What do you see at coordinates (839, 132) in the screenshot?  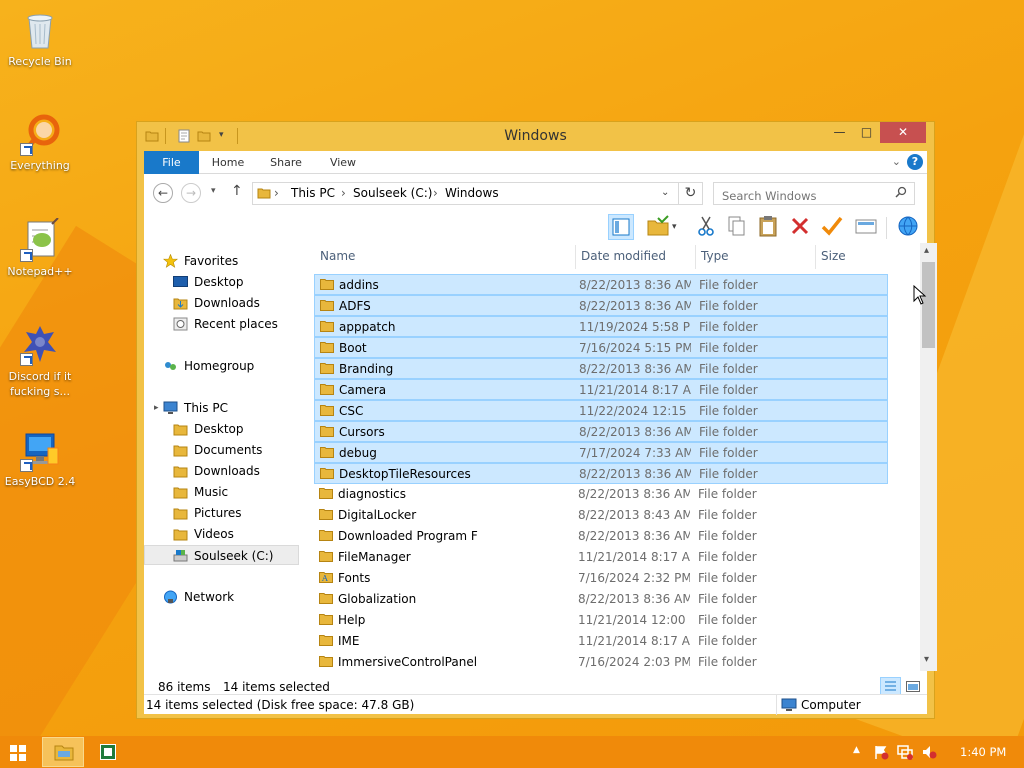 I see `minimize-button: —` at bounding box center [839, 132].